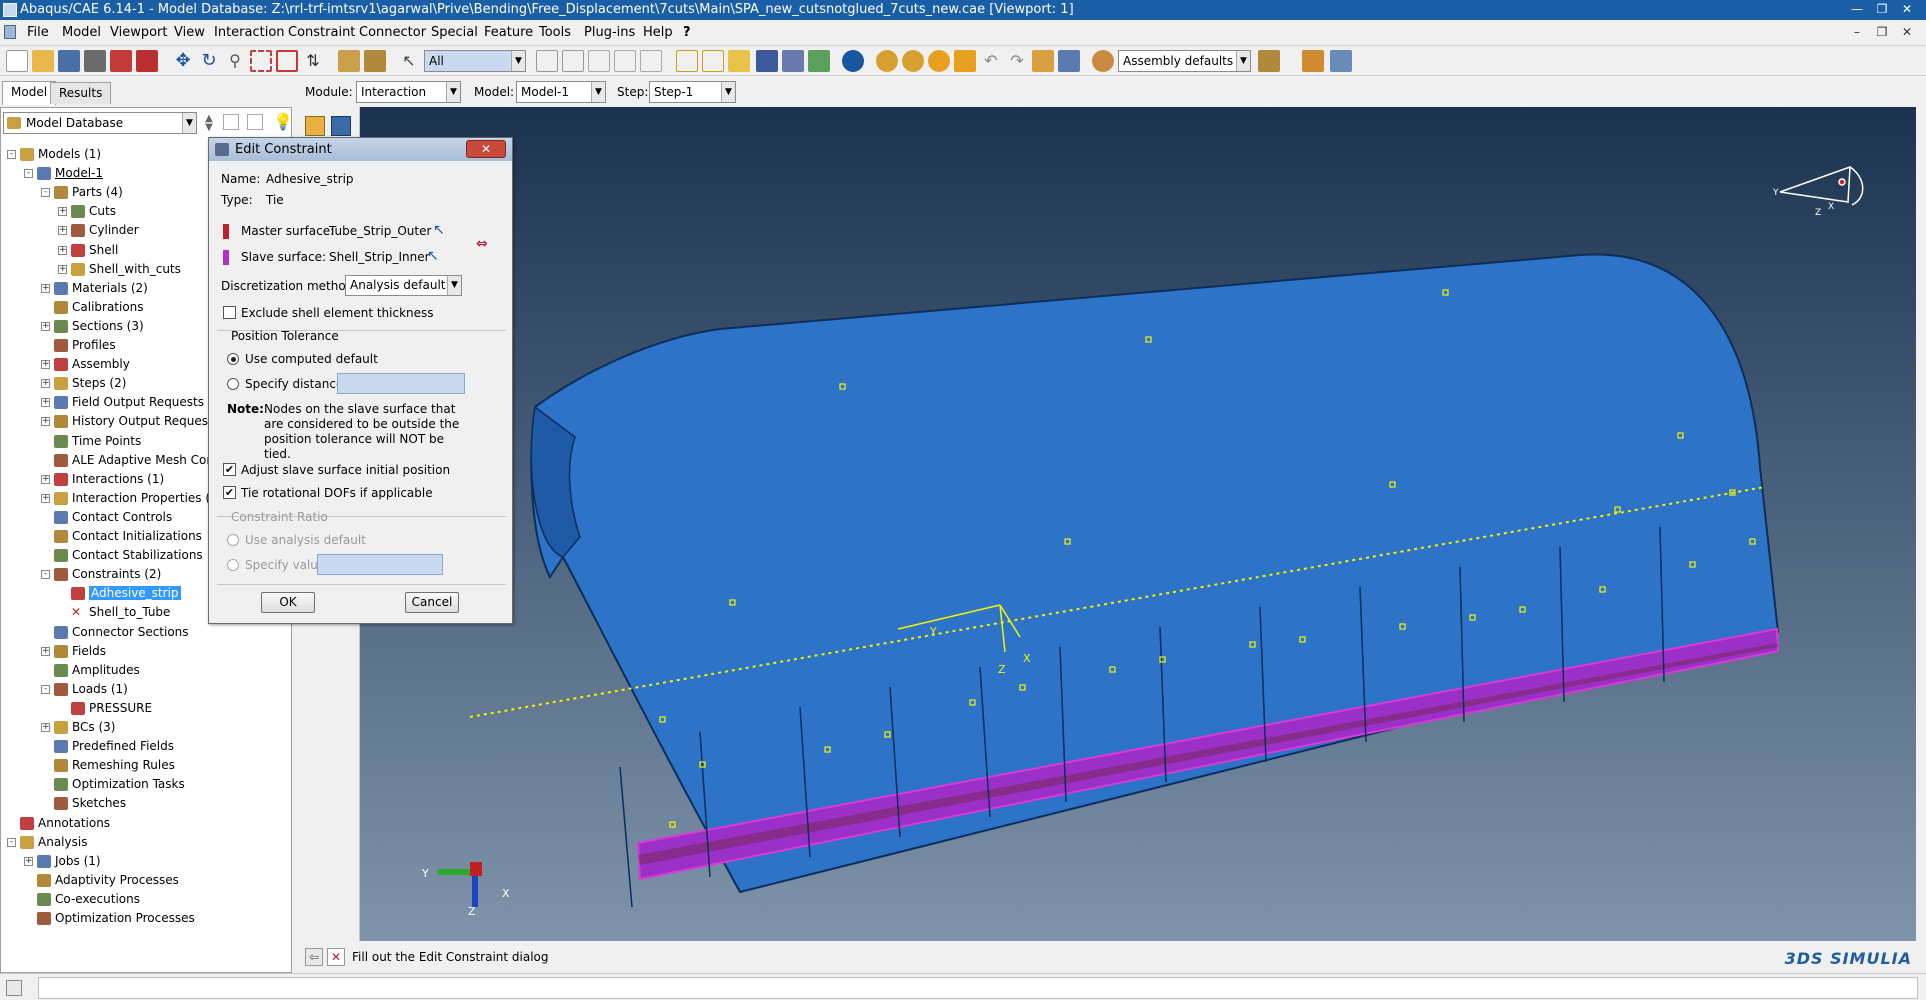 The width and height of the screenshot is (1926, 1000). Describe the element at coordinates (433, 256) in the screenshot. I see `edit-slave-arrow-icon: ↖` at that location.